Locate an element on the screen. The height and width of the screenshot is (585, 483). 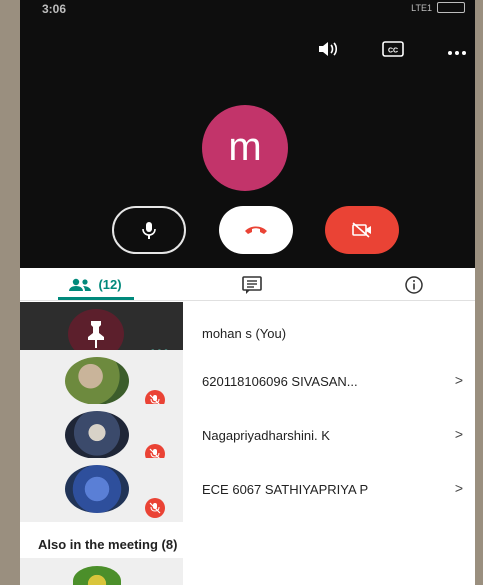
camera-button is located at coordinates (362, 230).